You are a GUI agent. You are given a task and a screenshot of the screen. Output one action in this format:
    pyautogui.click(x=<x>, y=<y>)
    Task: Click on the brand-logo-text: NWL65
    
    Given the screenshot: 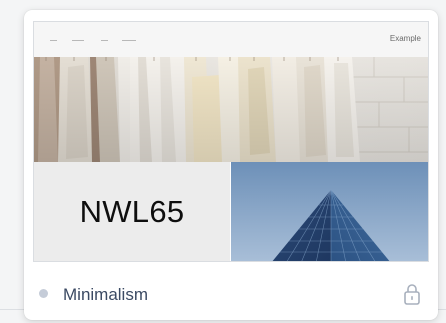 What is the action you would take?
    pyautogui.click(x=132, y=211)
    